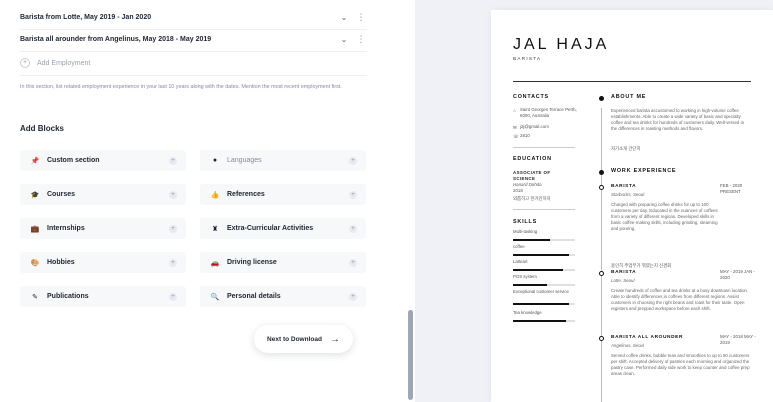  Describe the element at coordinates (42, 128) in the screenshot. I see `add-blocks-title: Add Blocks` at that location.